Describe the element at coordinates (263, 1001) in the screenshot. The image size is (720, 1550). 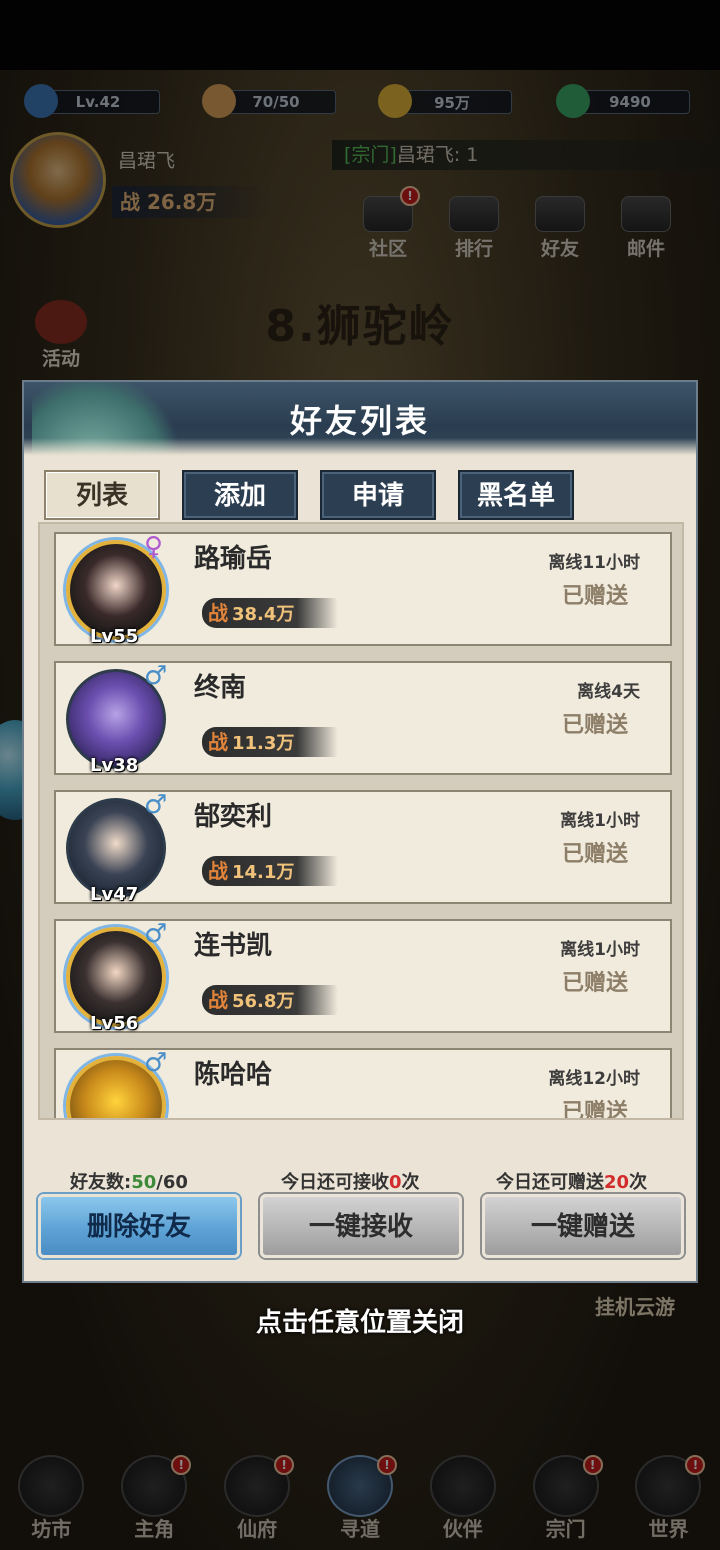
I see `power-value: 56.8万` at that location.